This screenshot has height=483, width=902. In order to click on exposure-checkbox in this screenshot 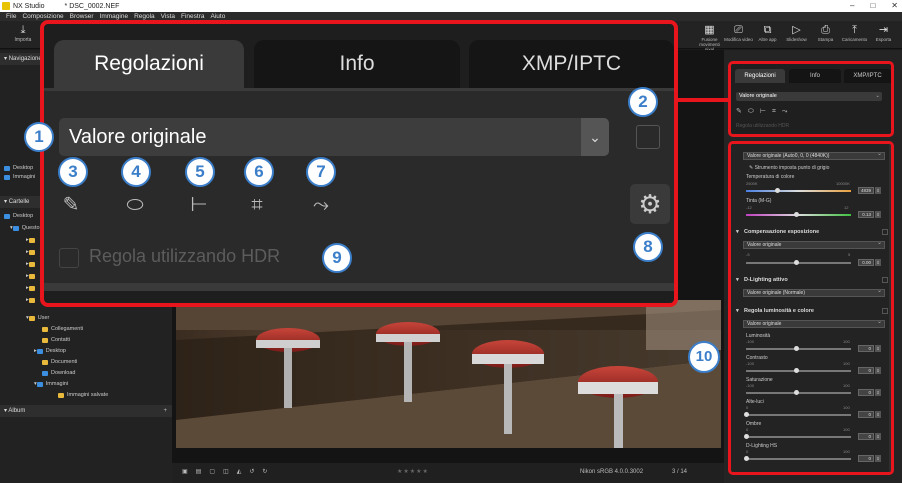, I will do `click(885, 232)`.